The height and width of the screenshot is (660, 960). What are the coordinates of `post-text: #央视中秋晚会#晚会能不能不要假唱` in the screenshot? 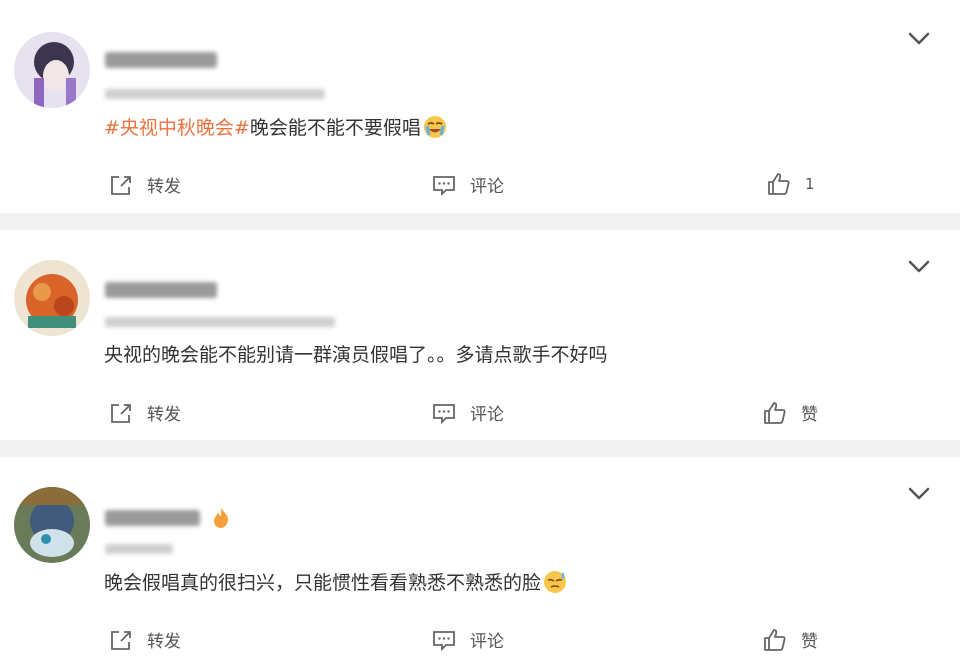 It's located at (275, 127).